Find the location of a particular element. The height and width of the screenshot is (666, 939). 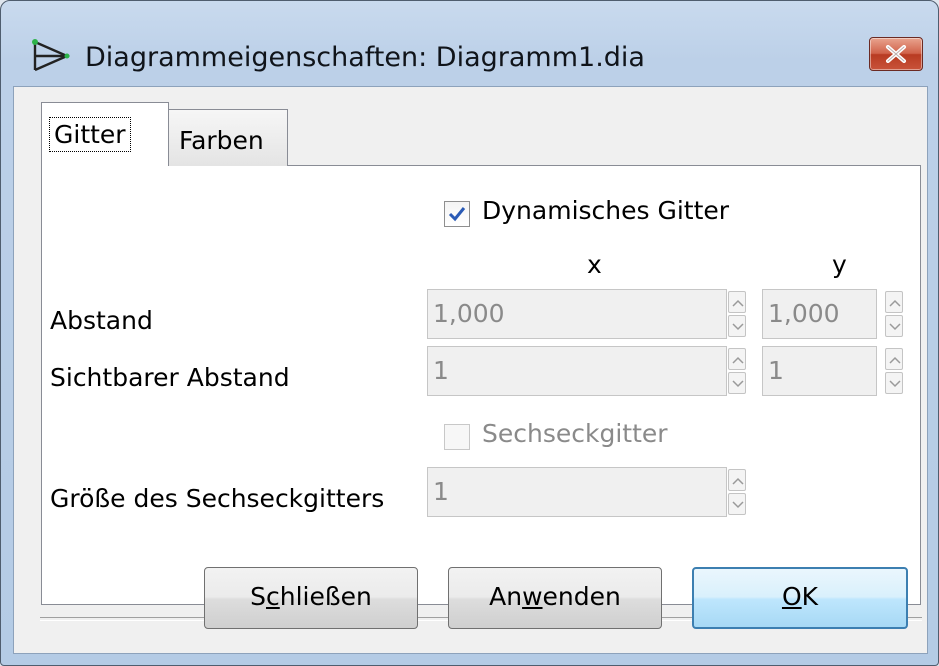

close-icon is located at coordinates (896, 54).